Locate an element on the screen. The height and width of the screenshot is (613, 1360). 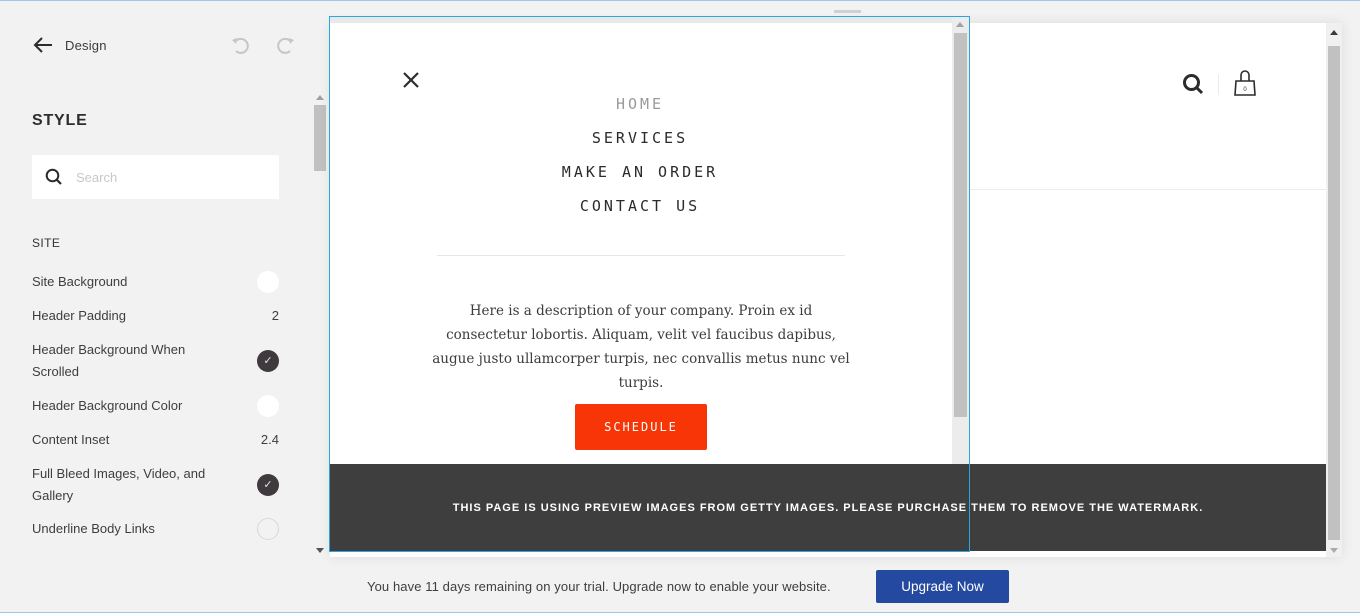
preview-scrollbar is located at coordinates (1334, 290).